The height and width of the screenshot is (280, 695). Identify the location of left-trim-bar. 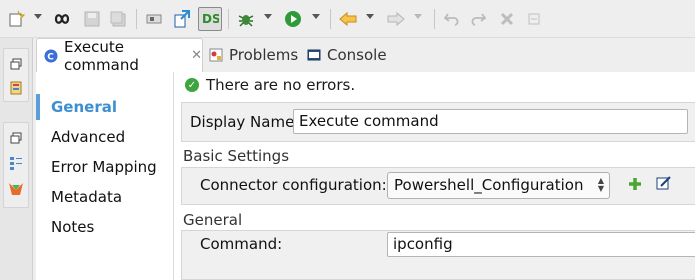
(16, 159).